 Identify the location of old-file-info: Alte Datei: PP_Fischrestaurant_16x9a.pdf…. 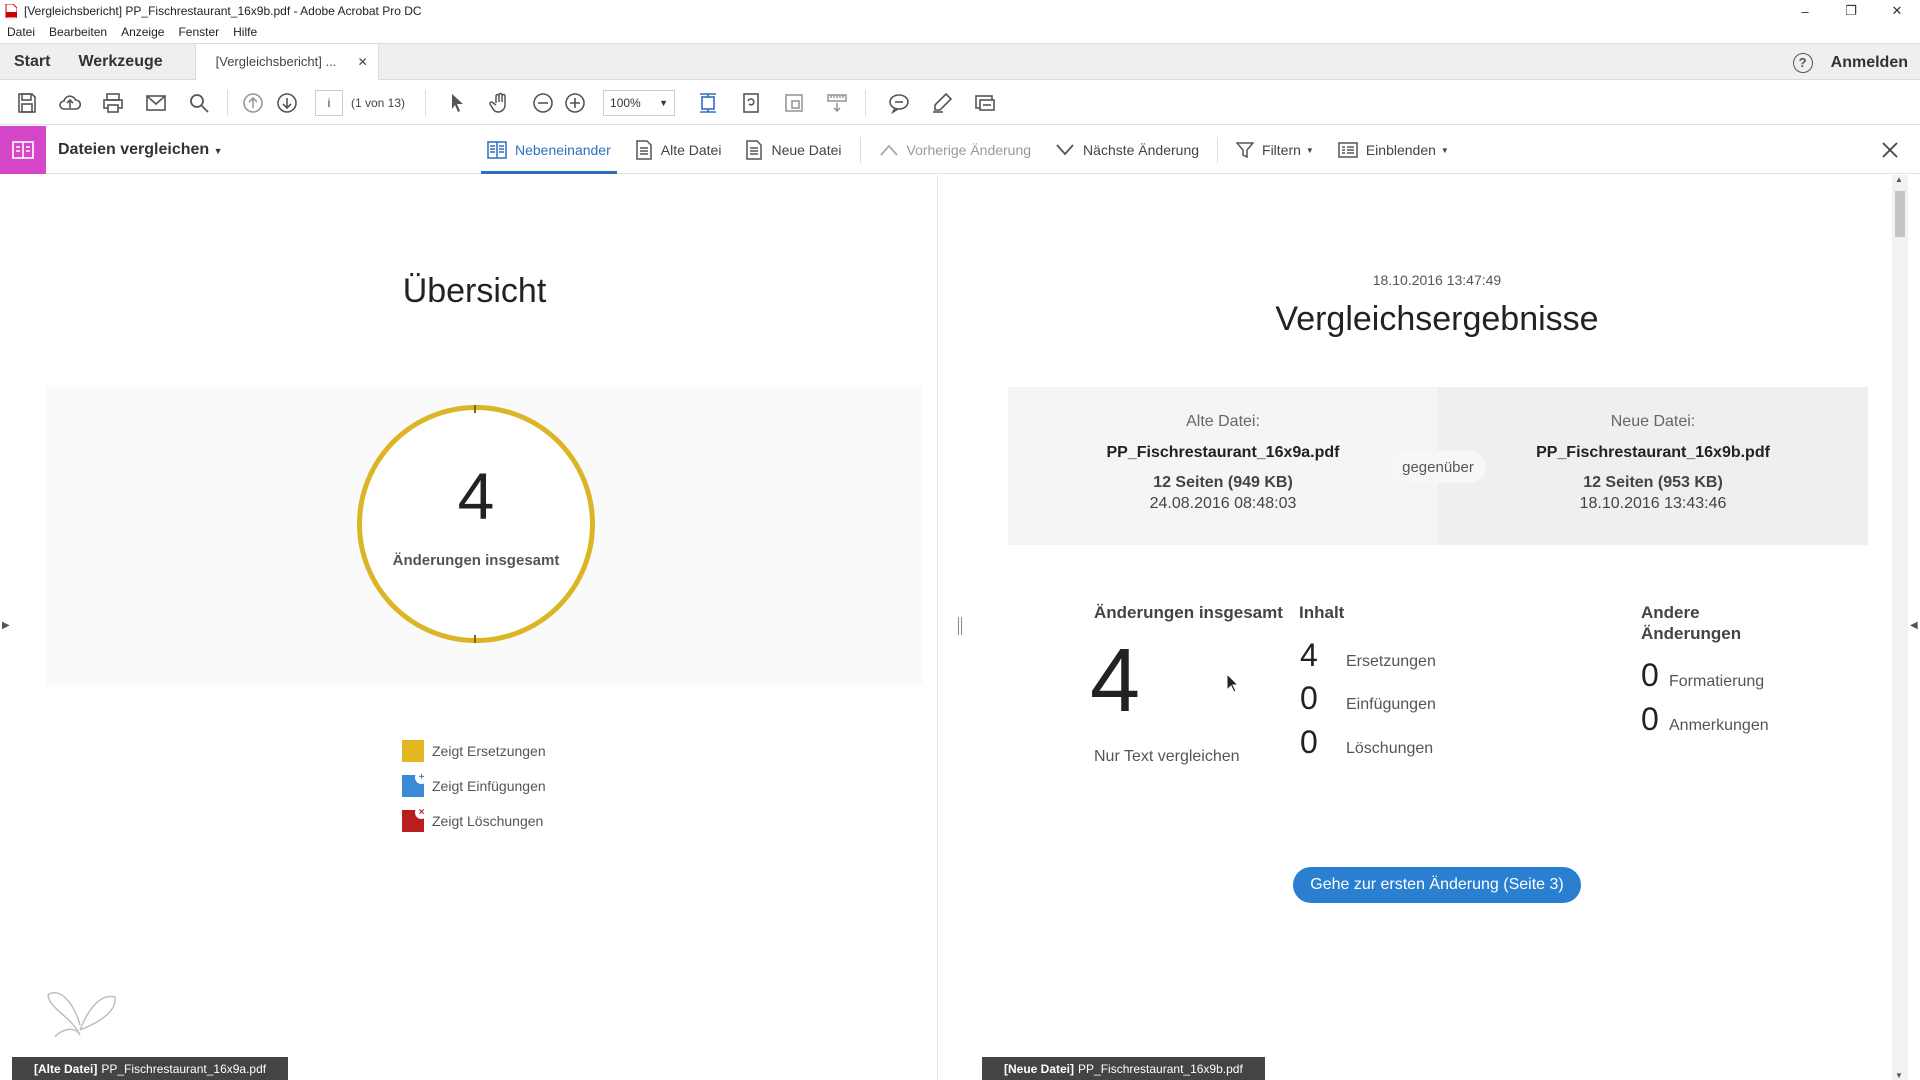
(1223, 466).